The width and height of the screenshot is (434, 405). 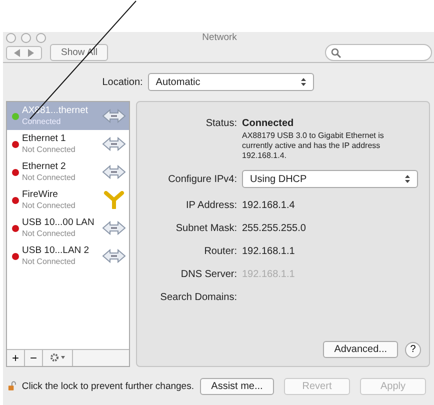 I want to click on dns-server-field: 192.168.1.1, so click(x=302, y=274).